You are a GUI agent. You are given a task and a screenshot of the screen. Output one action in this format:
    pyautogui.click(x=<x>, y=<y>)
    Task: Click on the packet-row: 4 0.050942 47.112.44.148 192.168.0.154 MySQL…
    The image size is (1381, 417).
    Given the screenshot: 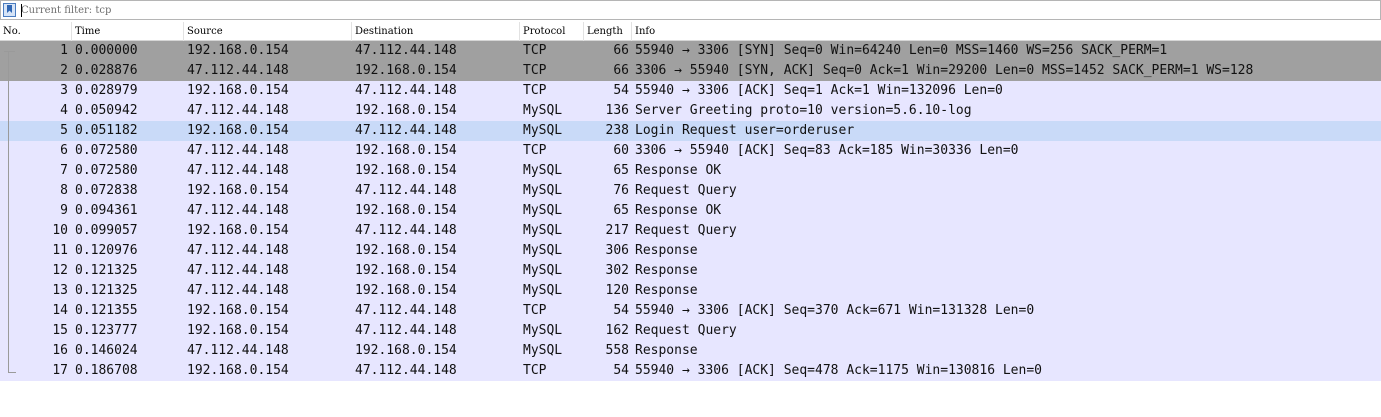 What is the action you would take?
    pyautogui.click(x=690, y=111)
    